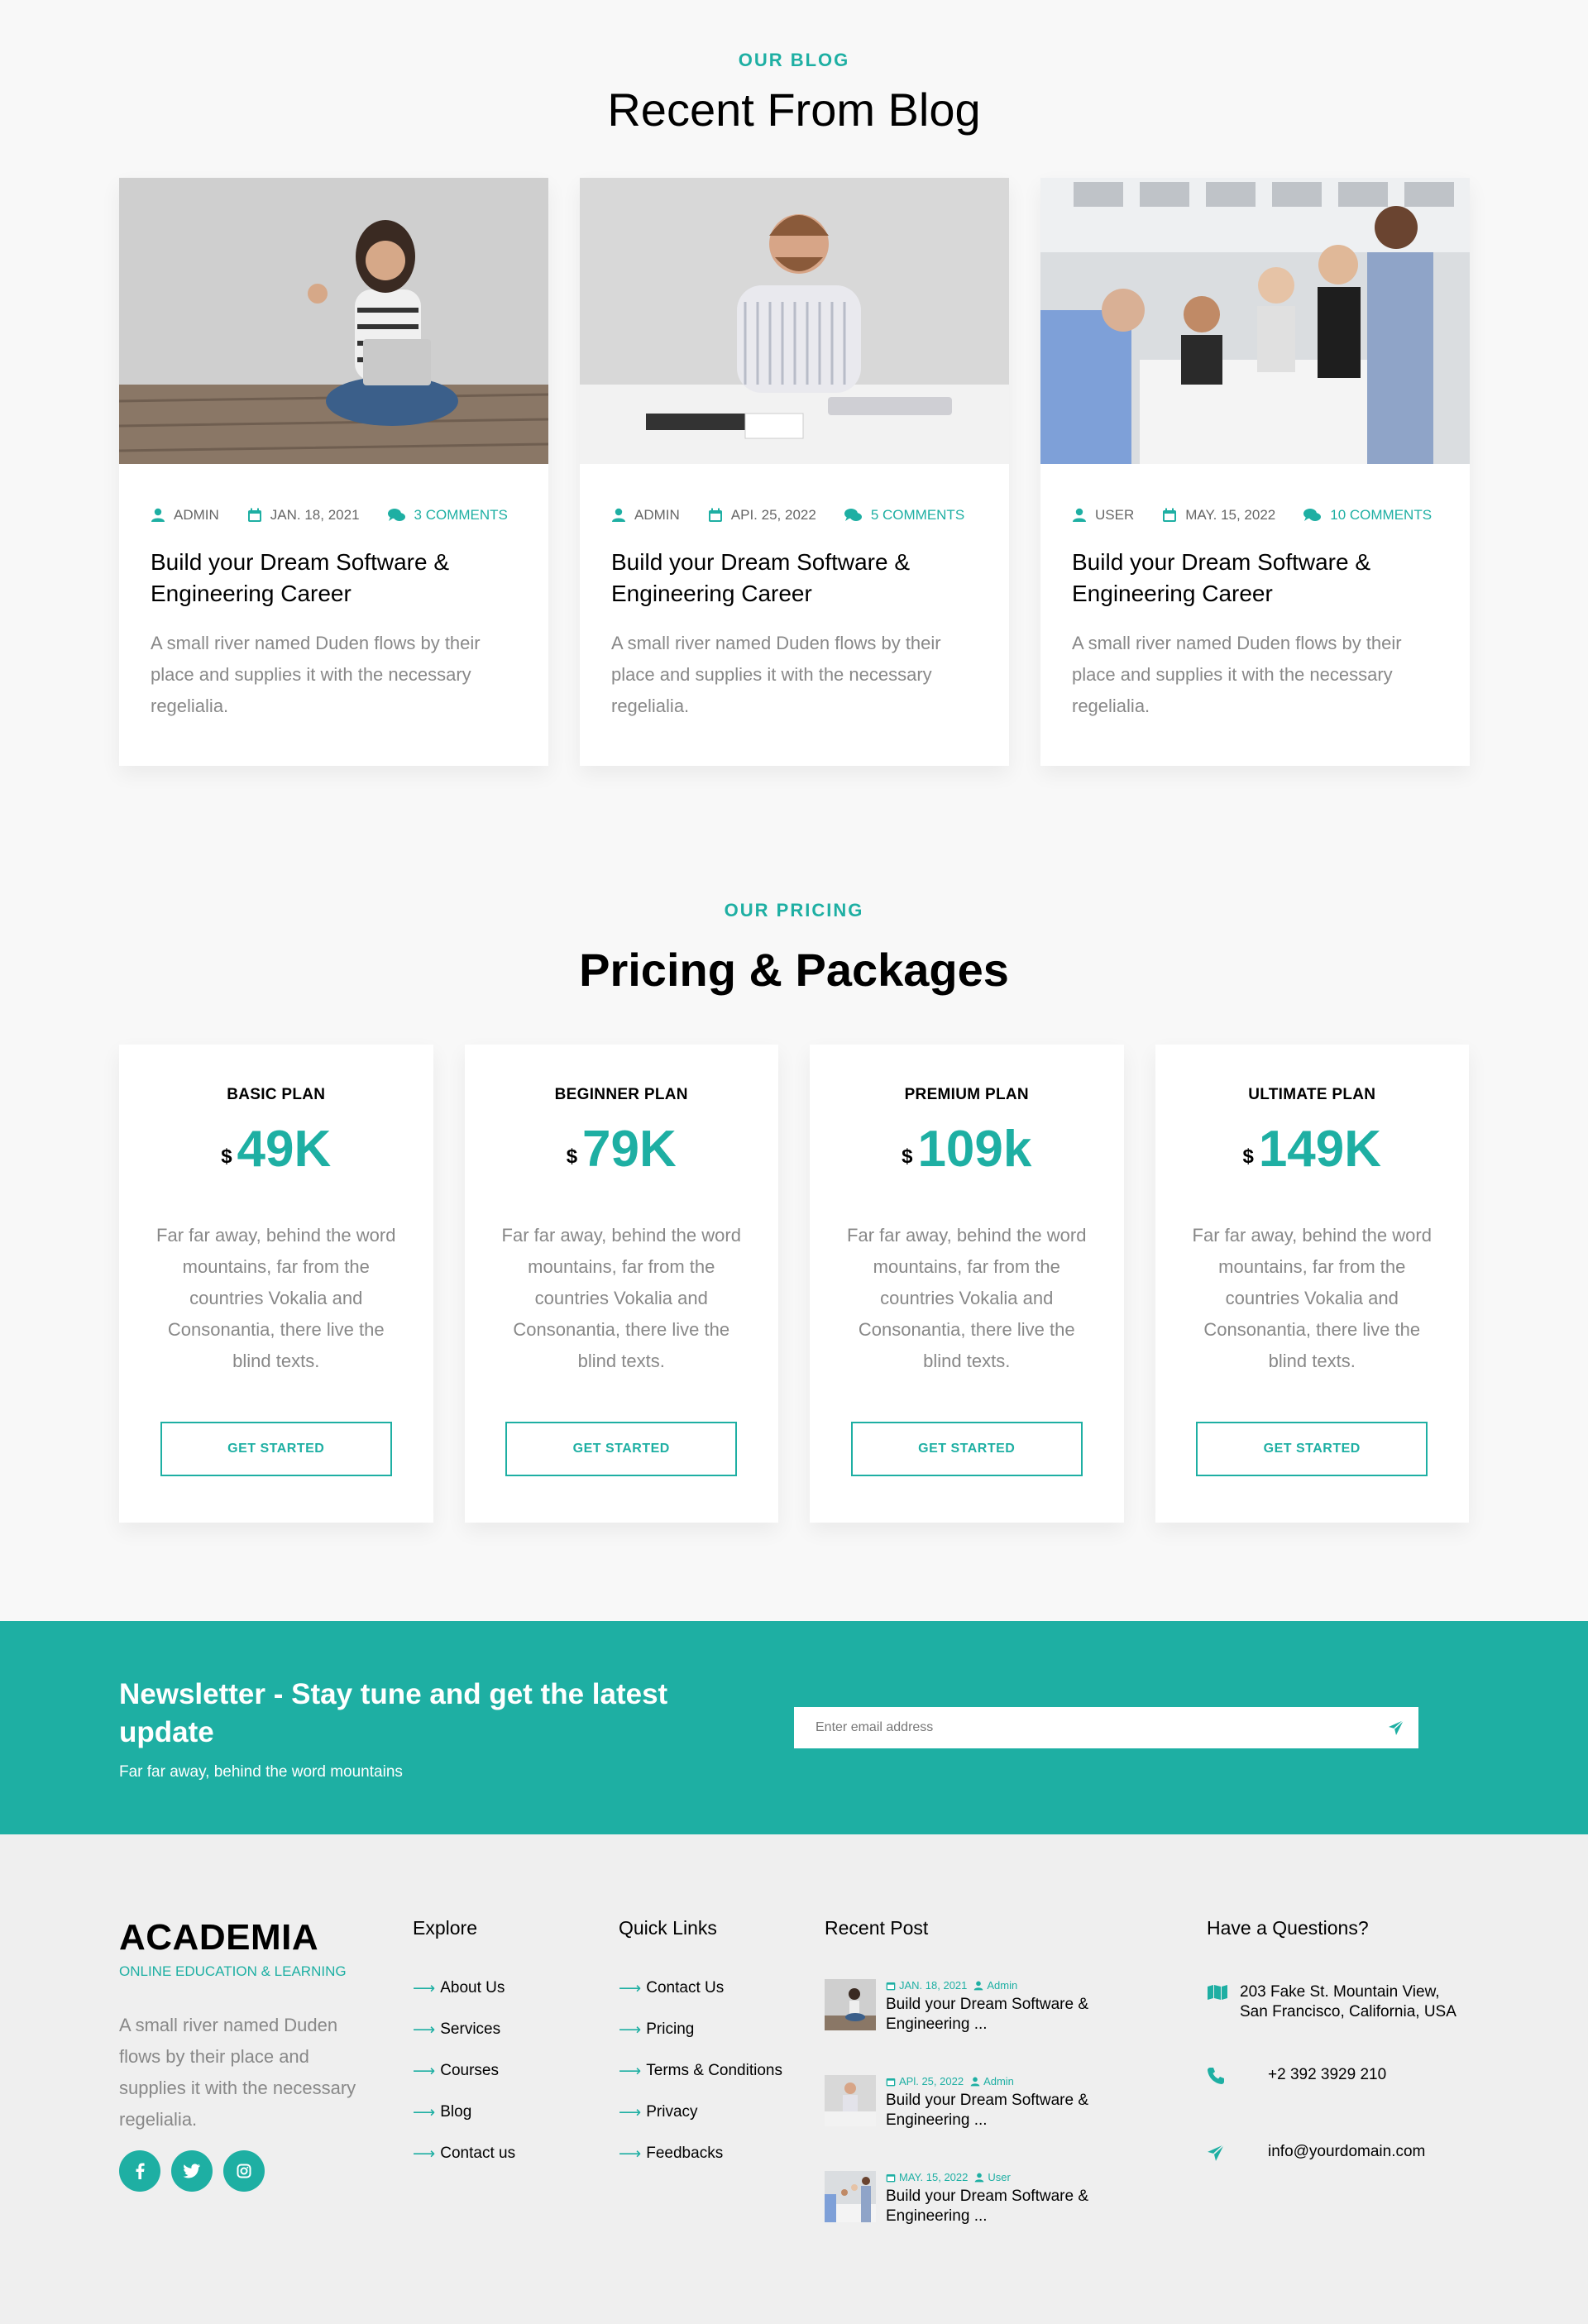 Image resolution: width=1588 pixels, height=2324 pixels. What do you see at coordinates (1170, 515) in the screenshot?
I see `calendar-icon` at bounding box center [1170, 515].